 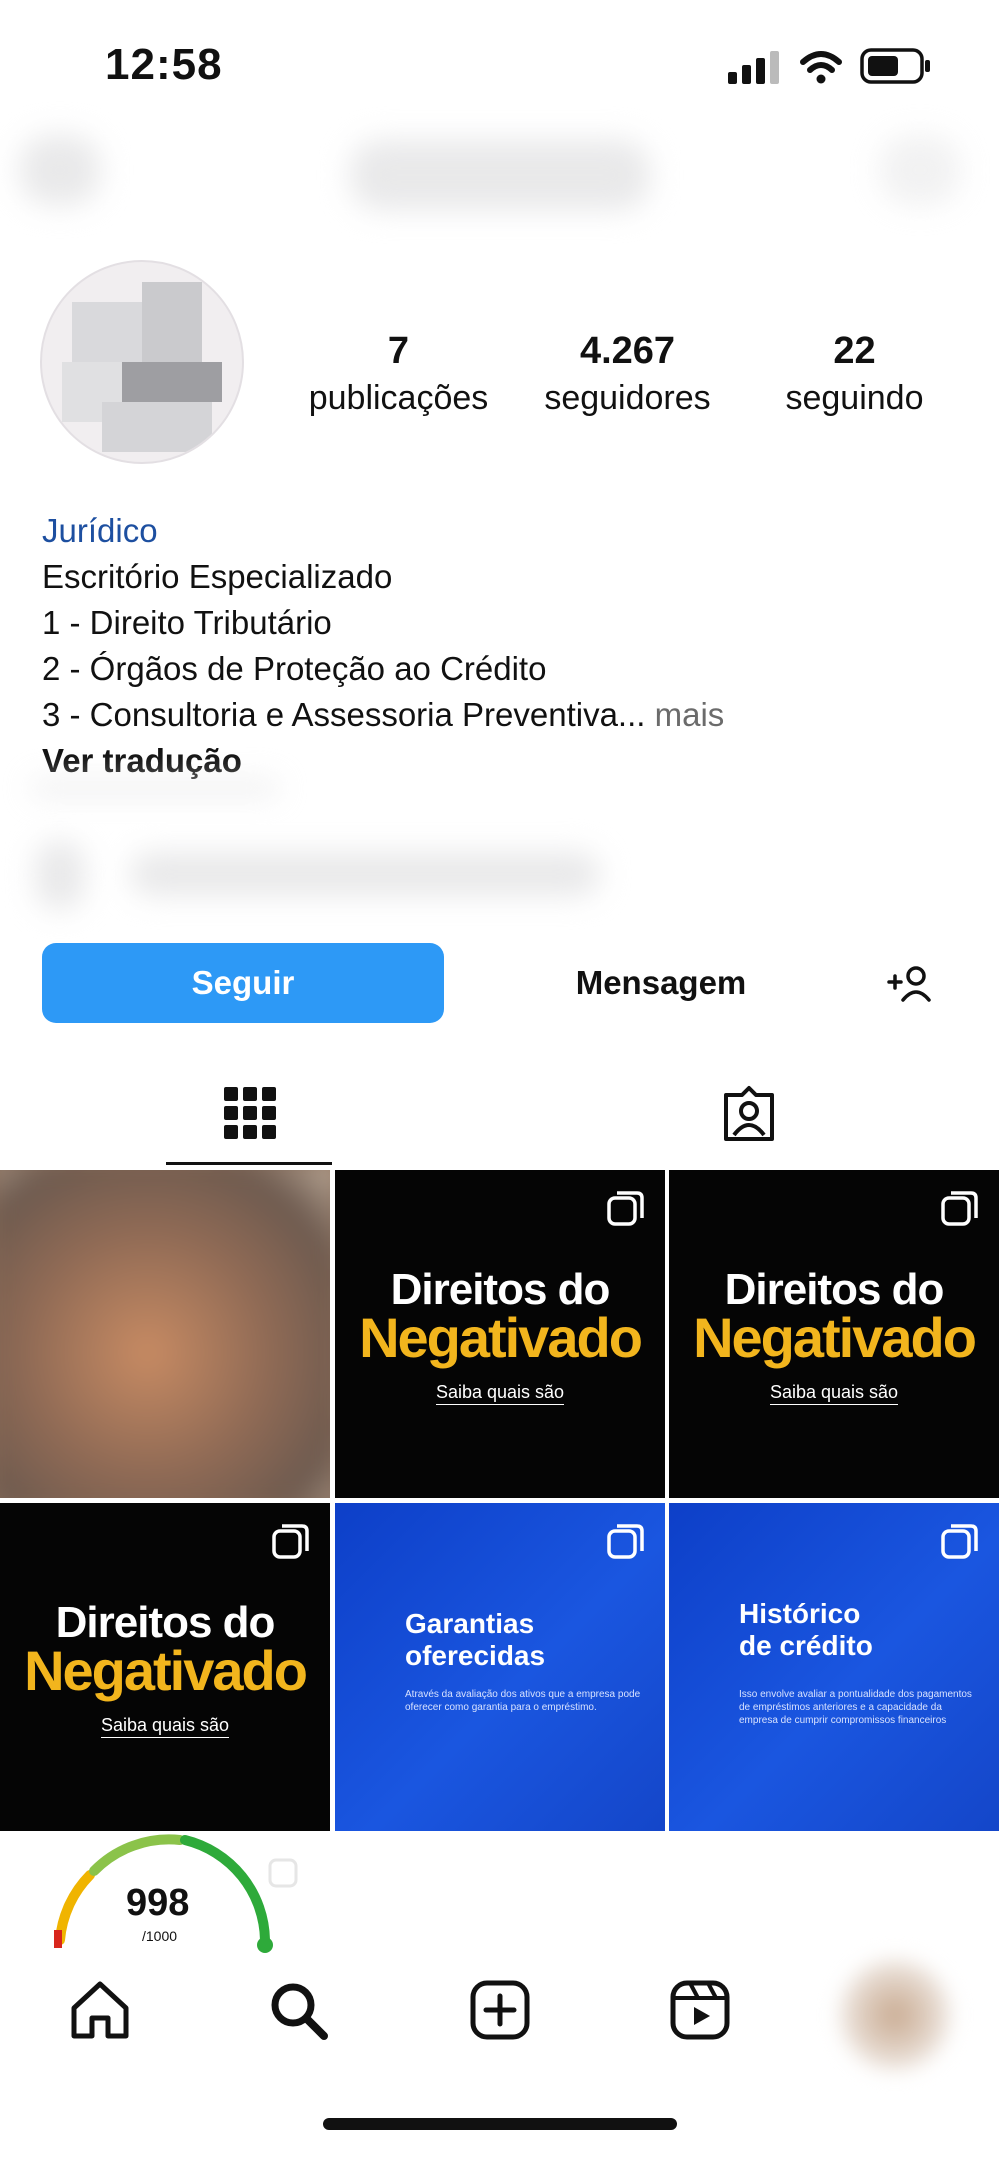 What do you see at coordinates (854, 374) in the screenshot?
I see `stat-following: 22 seguindo` at bounding box center [854, 374].